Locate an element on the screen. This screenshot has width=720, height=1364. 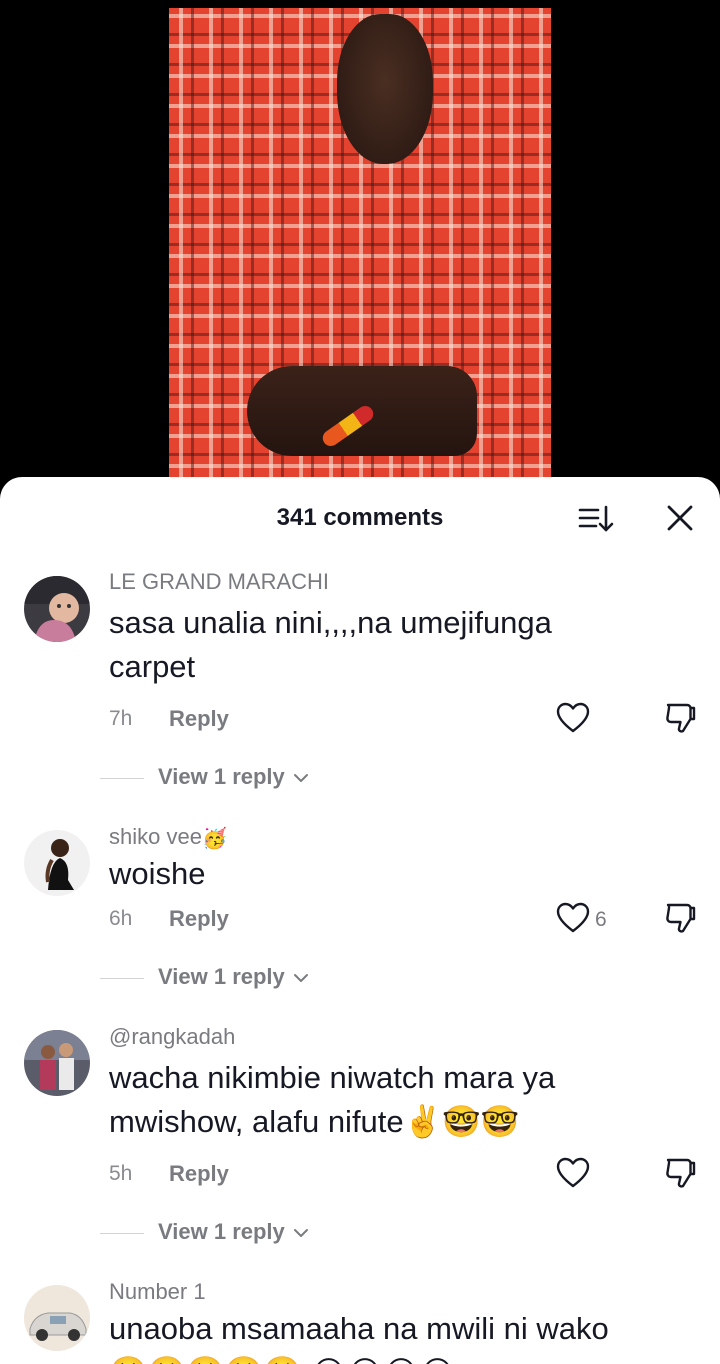
comment-emojis: 🥺🥺🥺🥺🥺 😭😭😭😭 is located at coordinates (282, 1359).